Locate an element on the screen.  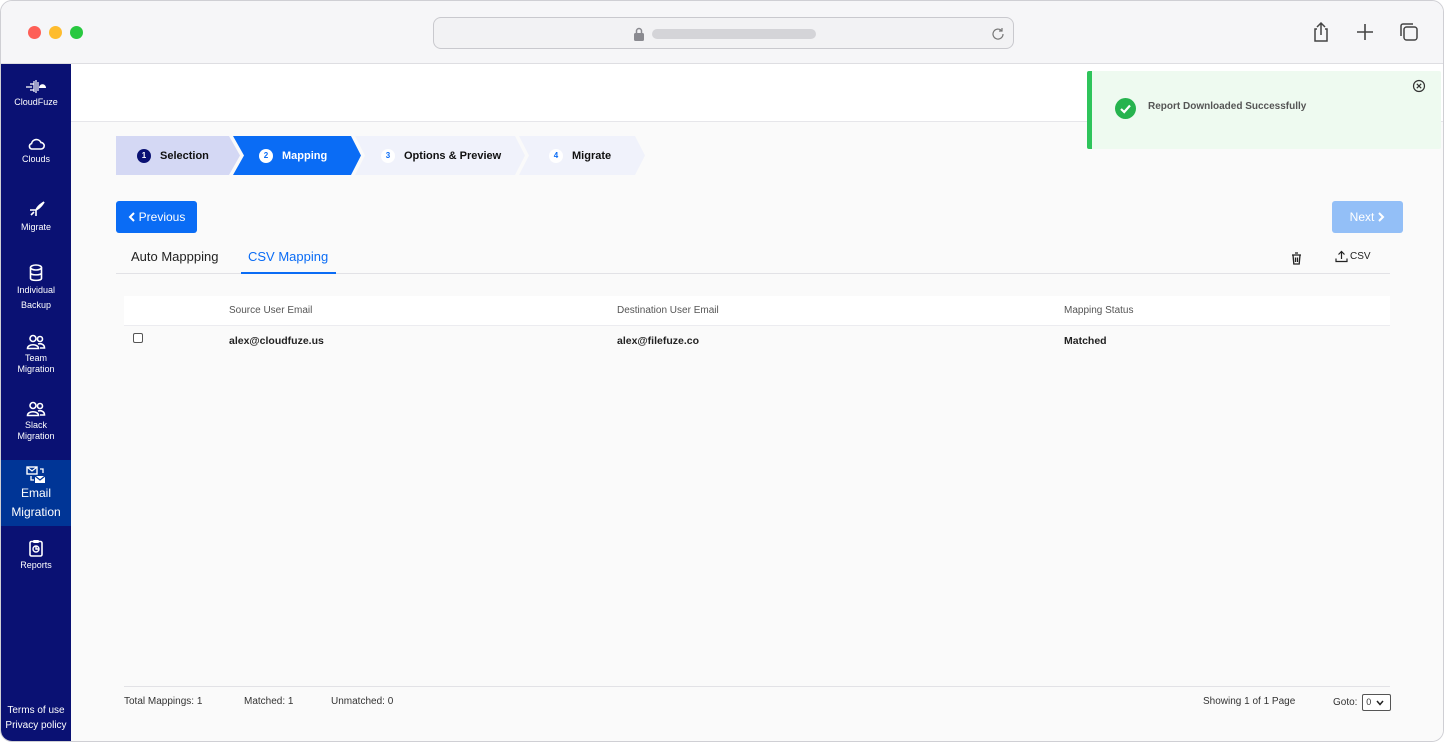
step-label: Options & Preview is located at coordinates (453, 155).